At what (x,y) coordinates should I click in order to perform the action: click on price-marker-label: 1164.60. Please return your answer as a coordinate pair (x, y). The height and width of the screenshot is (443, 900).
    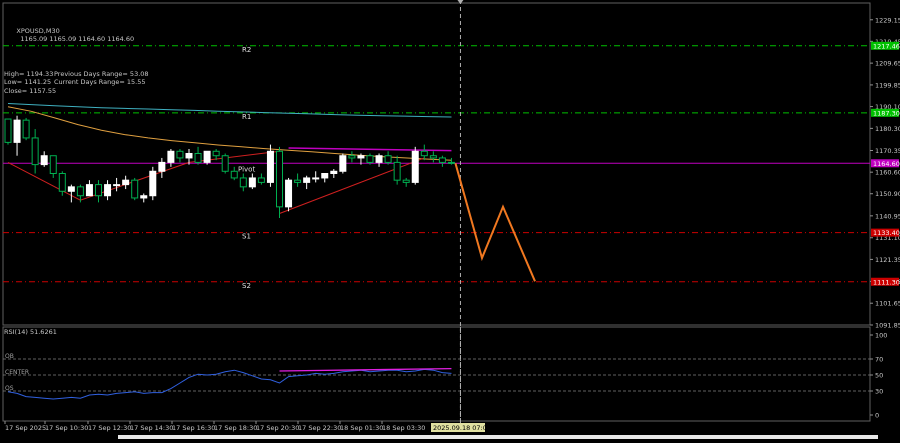
    Looking at the image, I should click on (886, 164).